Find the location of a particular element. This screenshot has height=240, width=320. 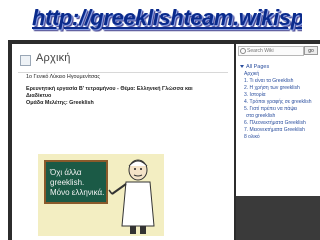

nav-link-2: 2. Η χρήση των greeklish is located at coordinates (272, 88).